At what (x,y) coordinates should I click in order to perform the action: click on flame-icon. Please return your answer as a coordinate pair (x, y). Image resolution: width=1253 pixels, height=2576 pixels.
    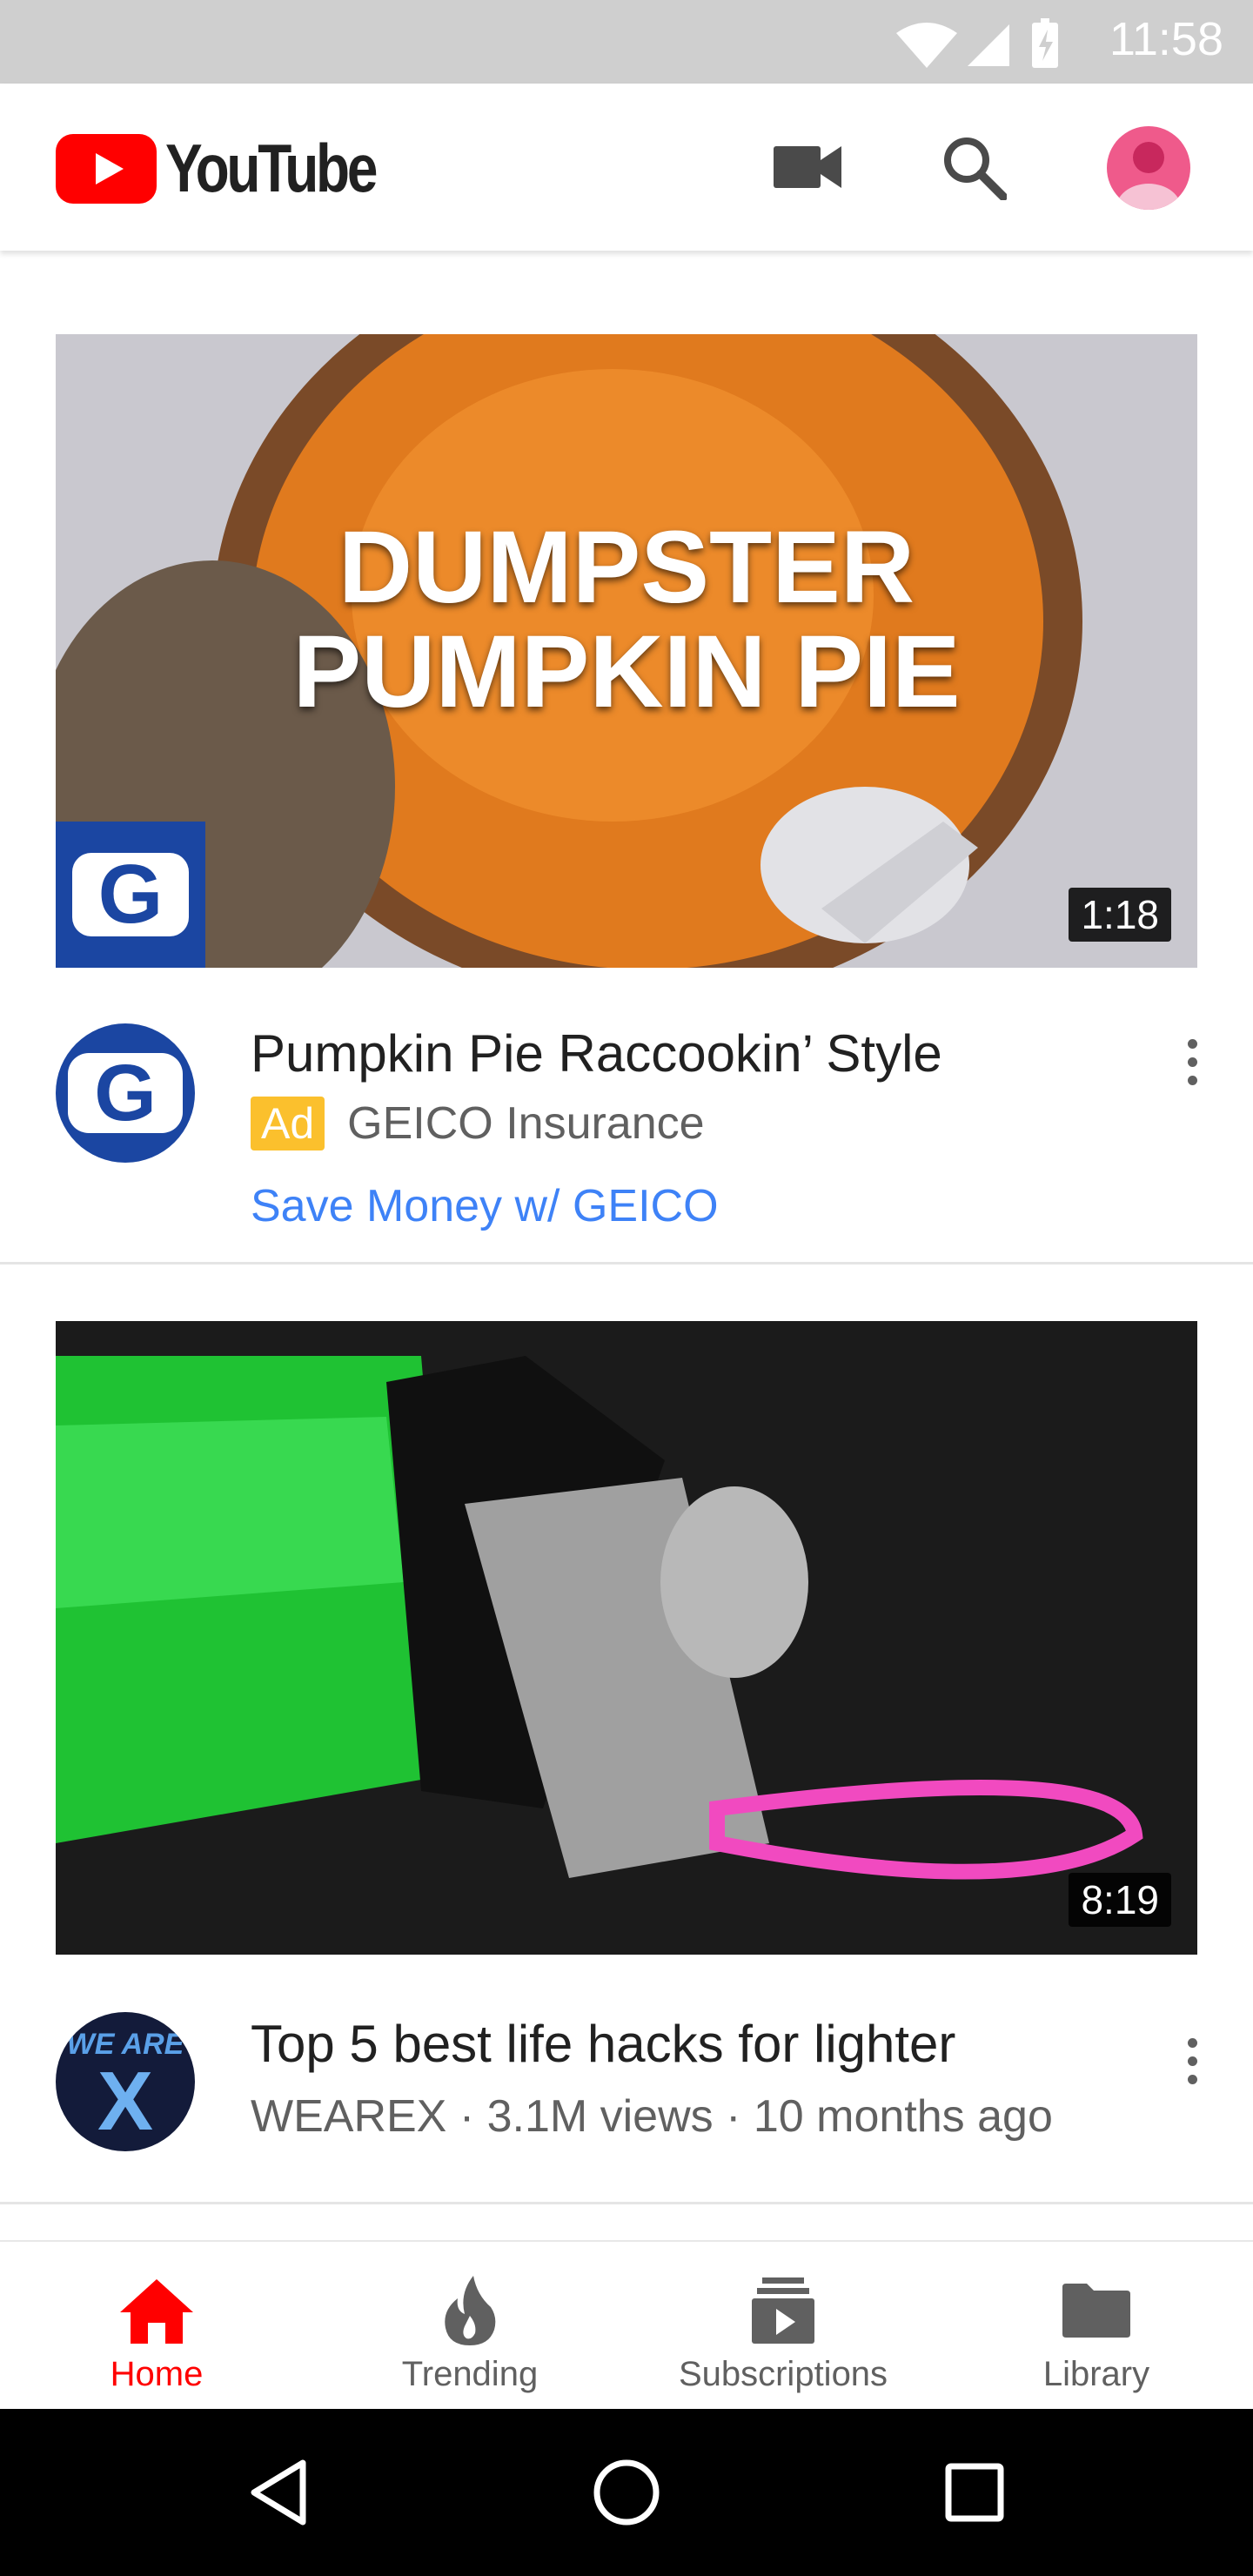
    Looking at the image, I should click on (470, 2310).